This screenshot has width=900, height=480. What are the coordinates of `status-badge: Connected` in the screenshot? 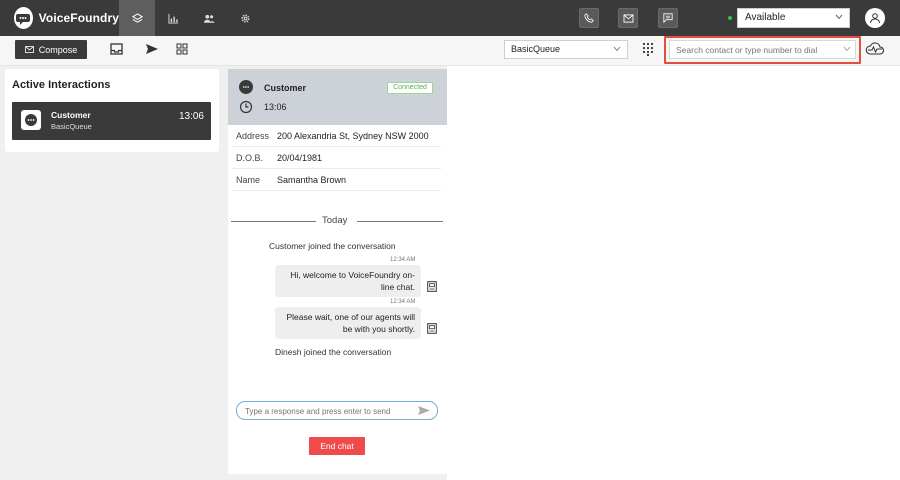 It's located at (410, 88).